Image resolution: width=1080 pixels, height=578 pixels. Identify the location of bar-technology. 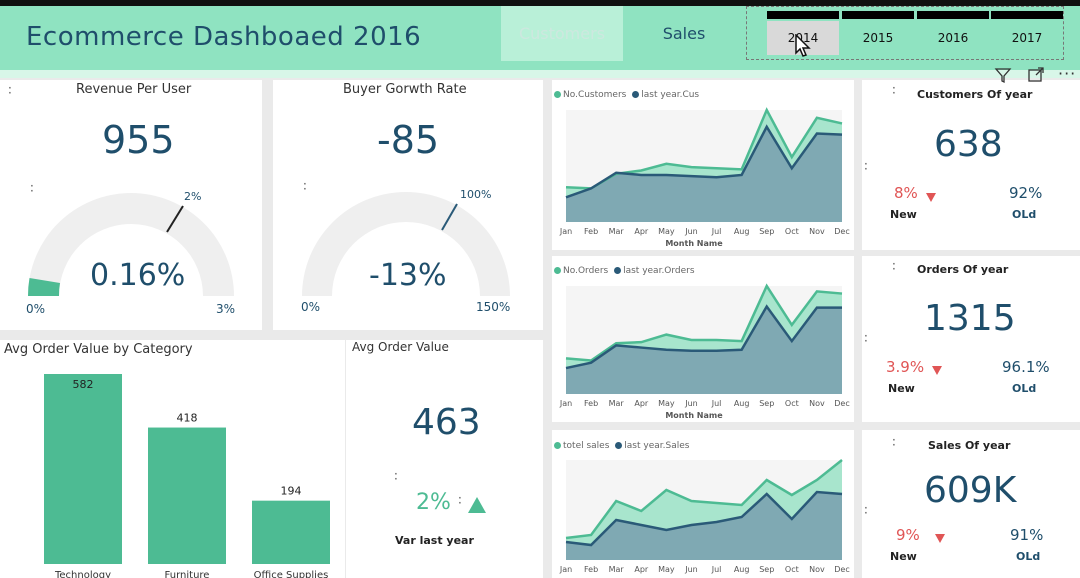
(83, 469).